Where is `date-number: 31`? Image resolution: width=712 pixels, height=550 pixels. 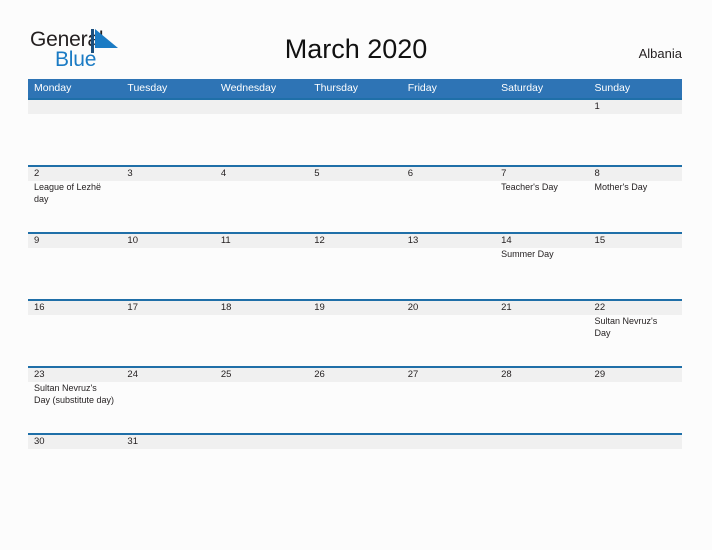
date-number: 31 is located at coordinates (132, 441).